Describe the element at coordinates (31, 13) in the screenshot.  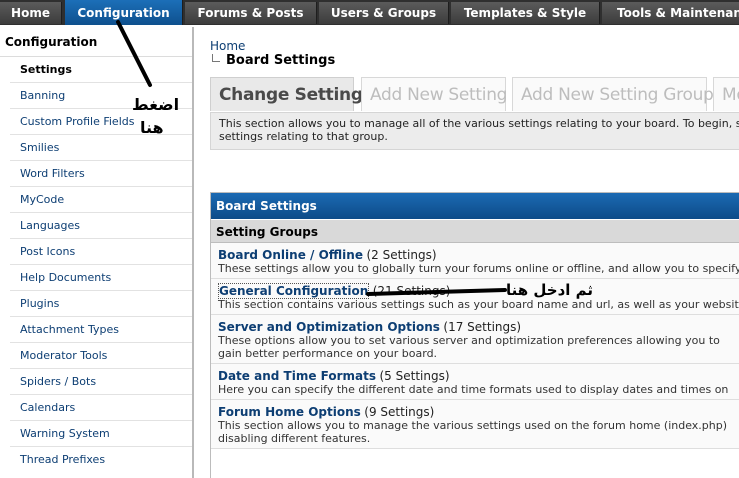
I see `tab-home: Home` at that location.